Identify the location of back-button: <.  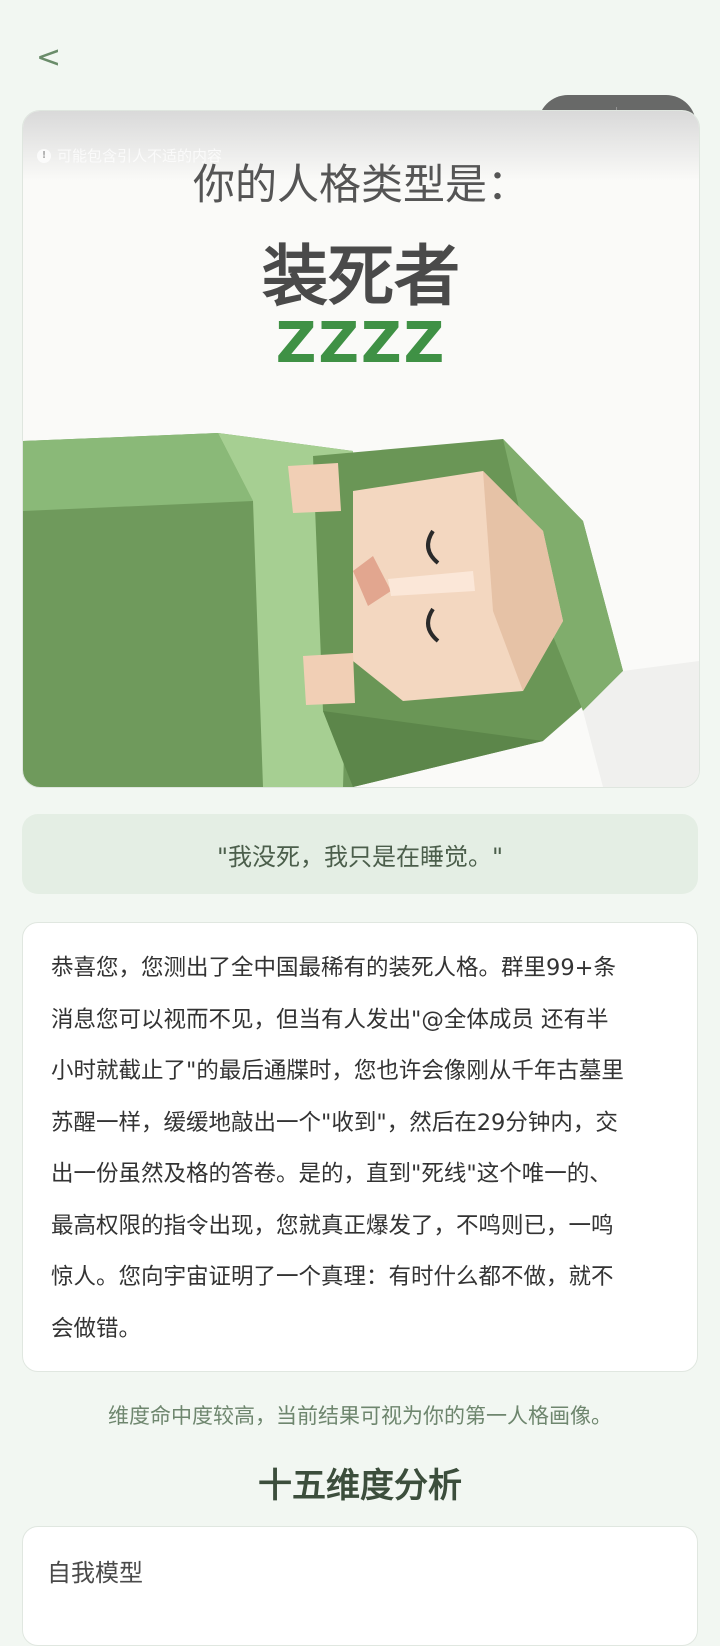
(56, 58).